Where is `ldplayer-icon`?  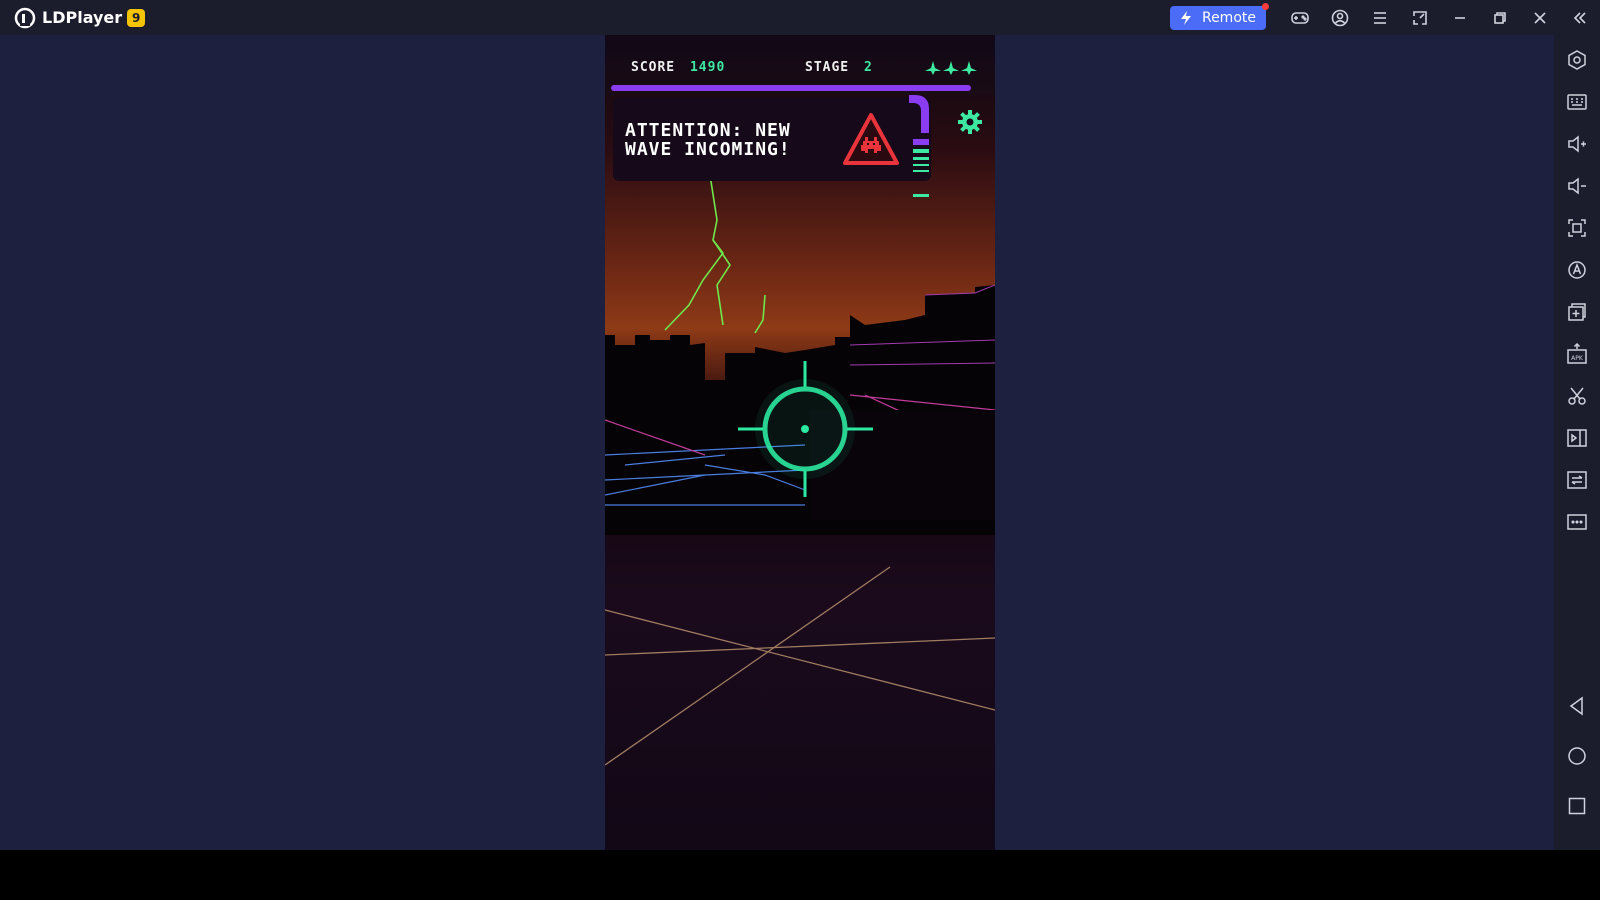
ldplayer-icon is located at coordinates (25, 17).